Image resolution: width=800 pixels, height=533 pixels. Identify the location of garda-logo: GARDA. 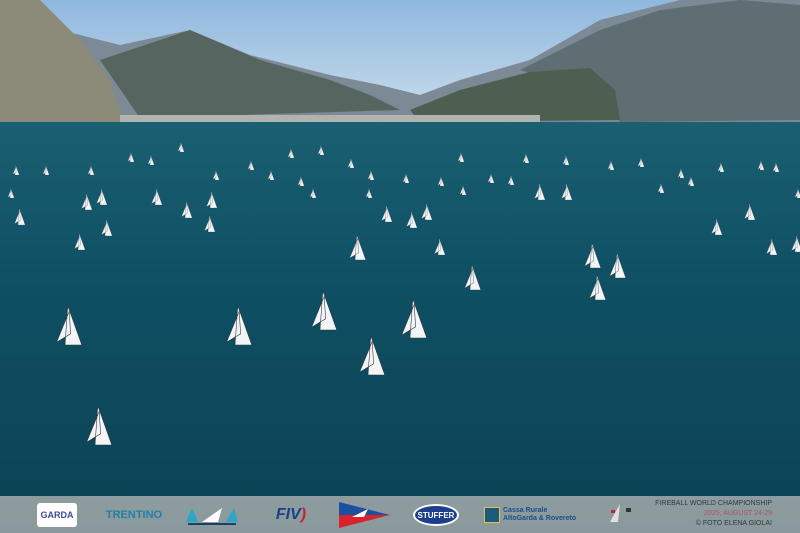
(57, 515).